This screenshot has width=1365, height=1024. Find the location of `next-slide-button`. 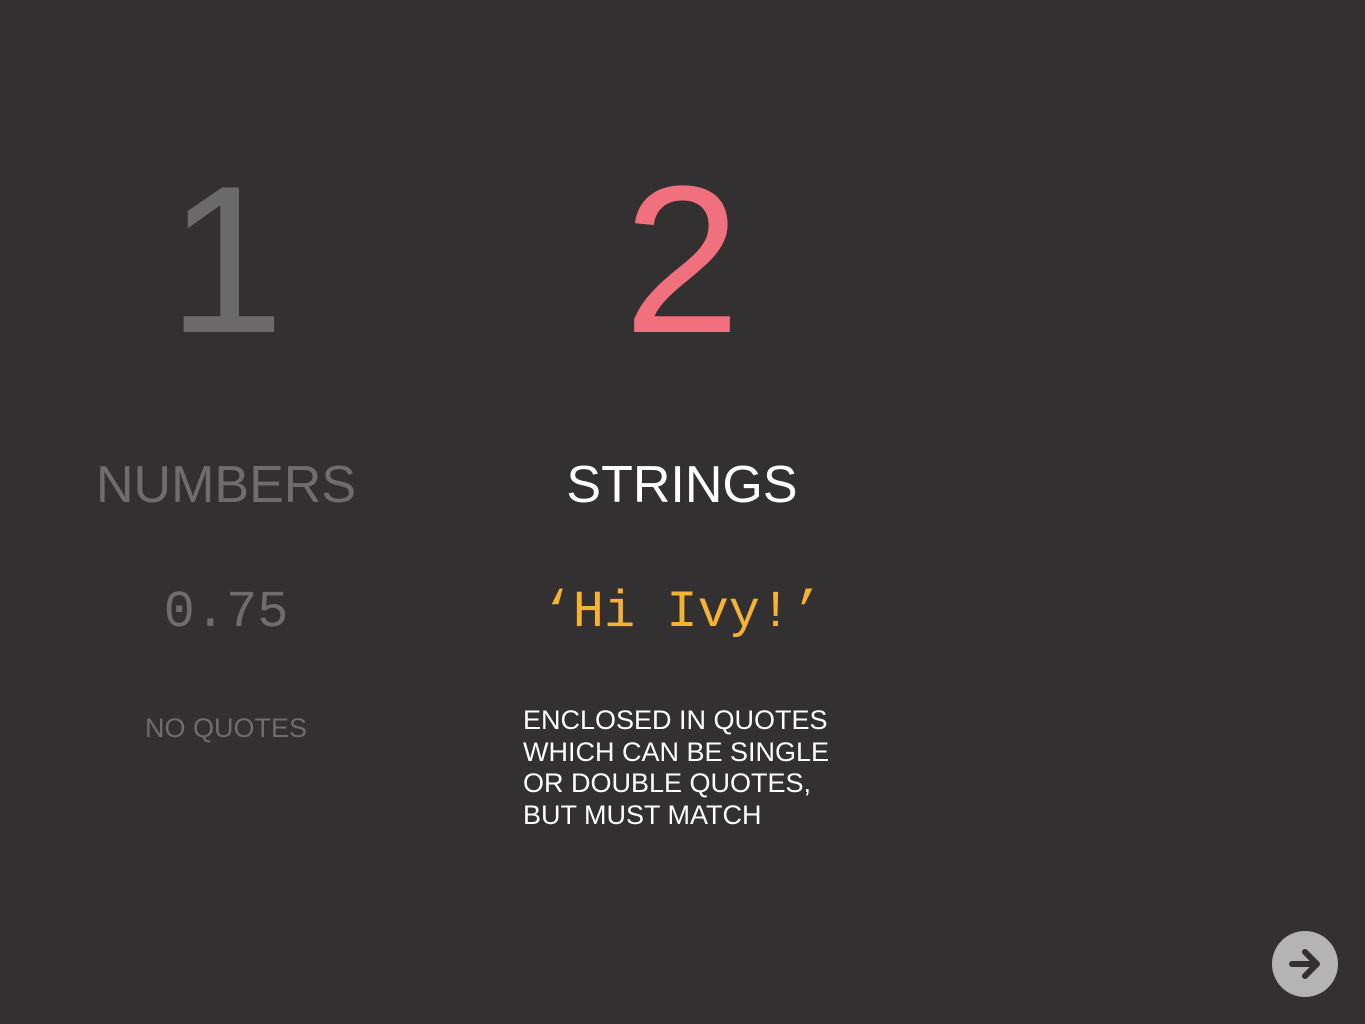

next-slide-button is located at coordinates (1305, 964).